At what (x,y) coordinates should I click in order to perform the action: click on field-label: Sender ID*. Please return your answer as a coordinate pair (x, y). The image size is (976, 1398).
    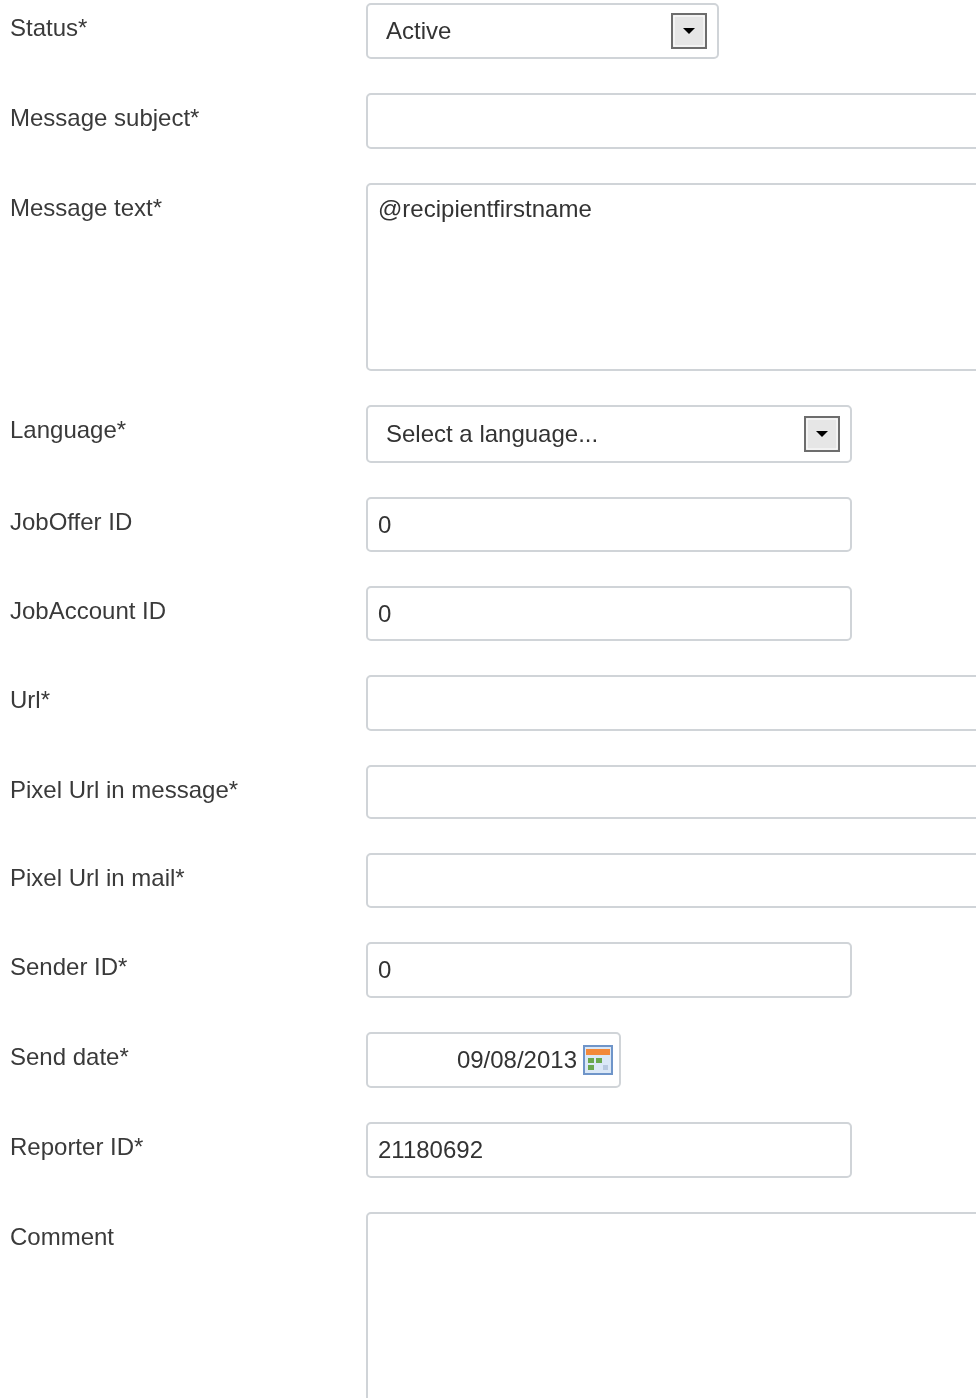
    Looking at the image, I should click on (69, 966).